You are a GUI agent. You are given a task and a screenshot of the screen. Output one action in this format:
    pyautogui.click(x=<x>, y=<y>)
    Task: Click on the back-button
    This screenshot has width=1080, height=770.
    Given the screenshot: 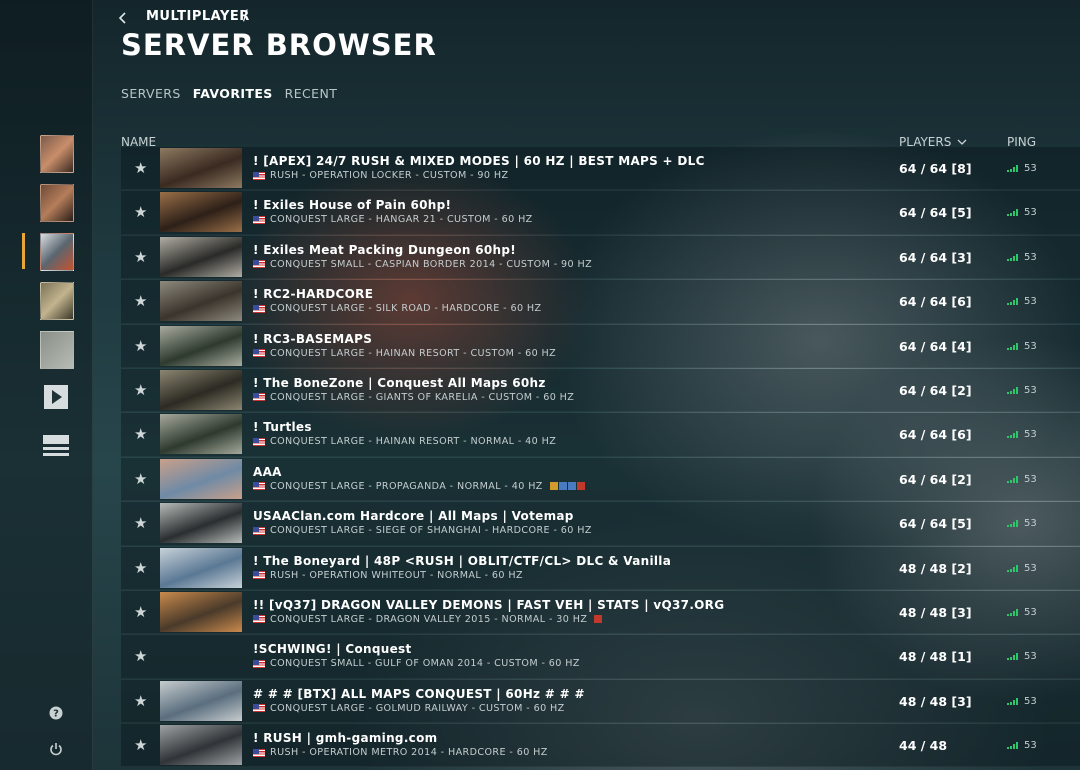 What is the action you would take?
    pyautogui.click(x=122, y=18)
    